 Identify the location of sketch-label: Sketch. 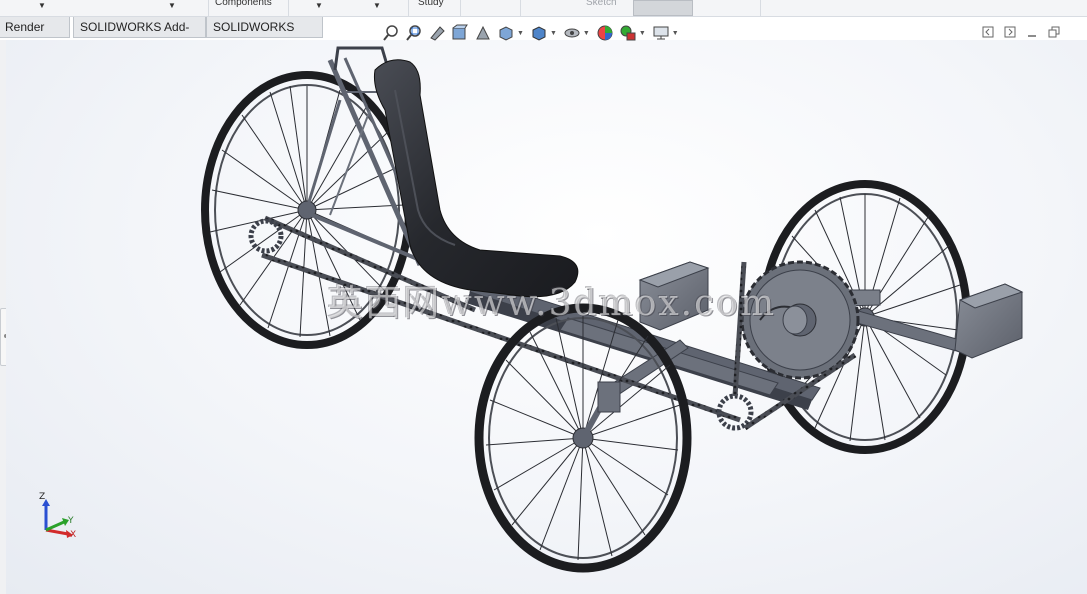
(601, 4).